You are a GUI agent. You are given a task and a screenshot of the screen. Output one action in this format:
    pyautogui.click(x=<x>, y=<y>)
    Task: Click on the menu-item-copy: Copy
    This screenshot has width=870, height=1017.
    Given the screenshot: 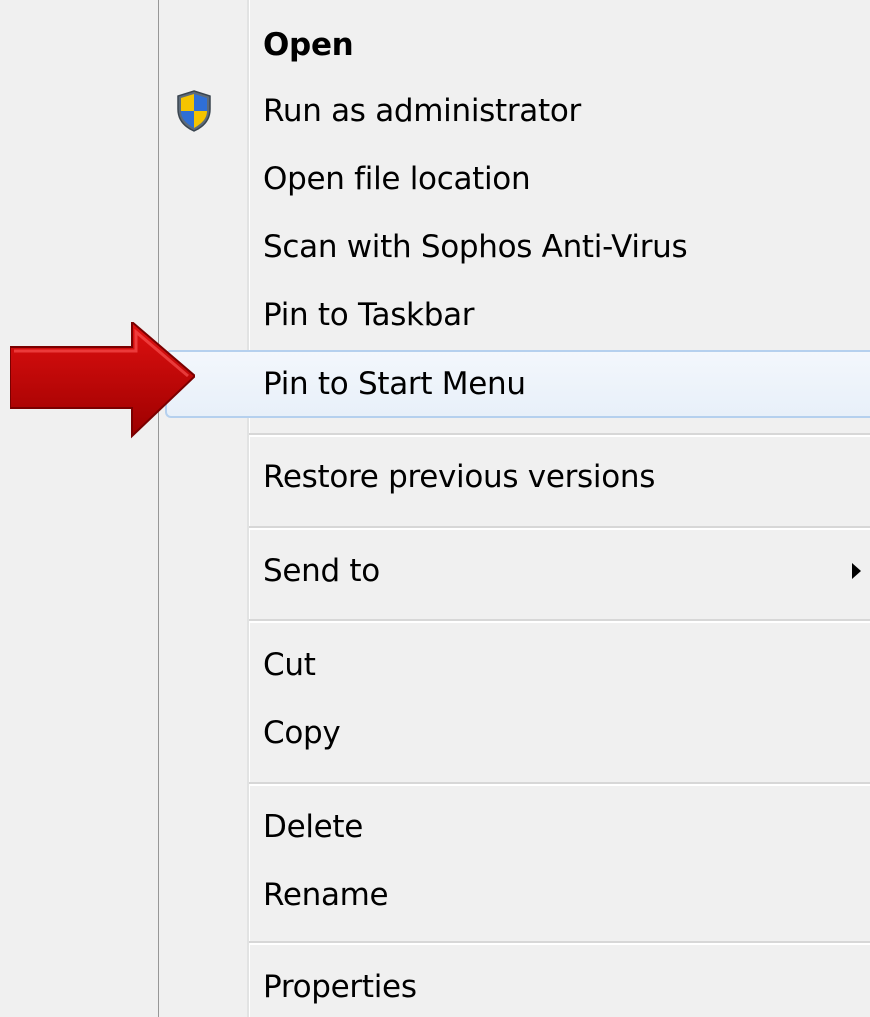 What is the action you would take?
    pyautogui.click(x=514, y=733)
    